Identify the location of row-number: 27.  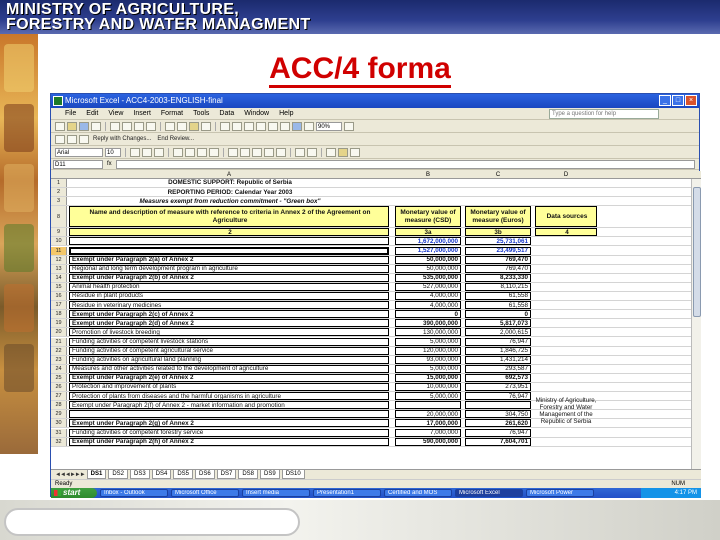
(59, 396).